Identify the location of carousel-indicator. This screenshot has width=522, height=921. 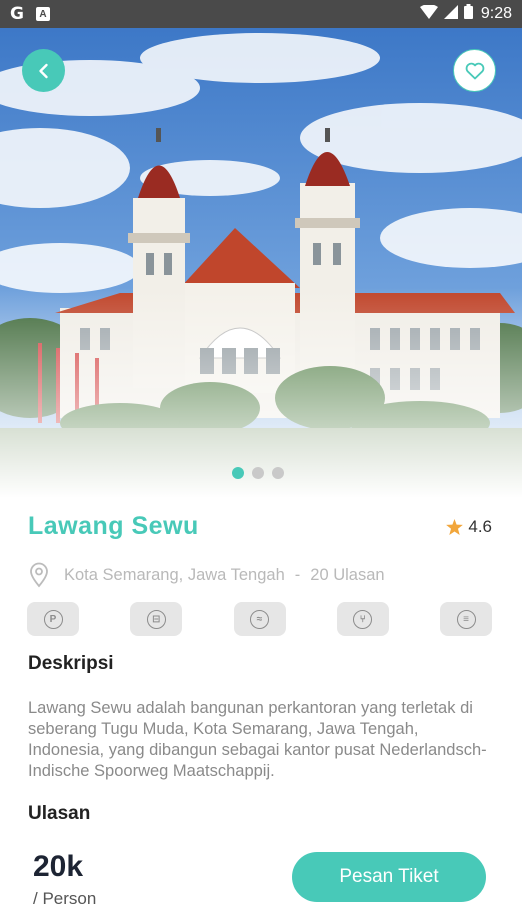
(258, 473).